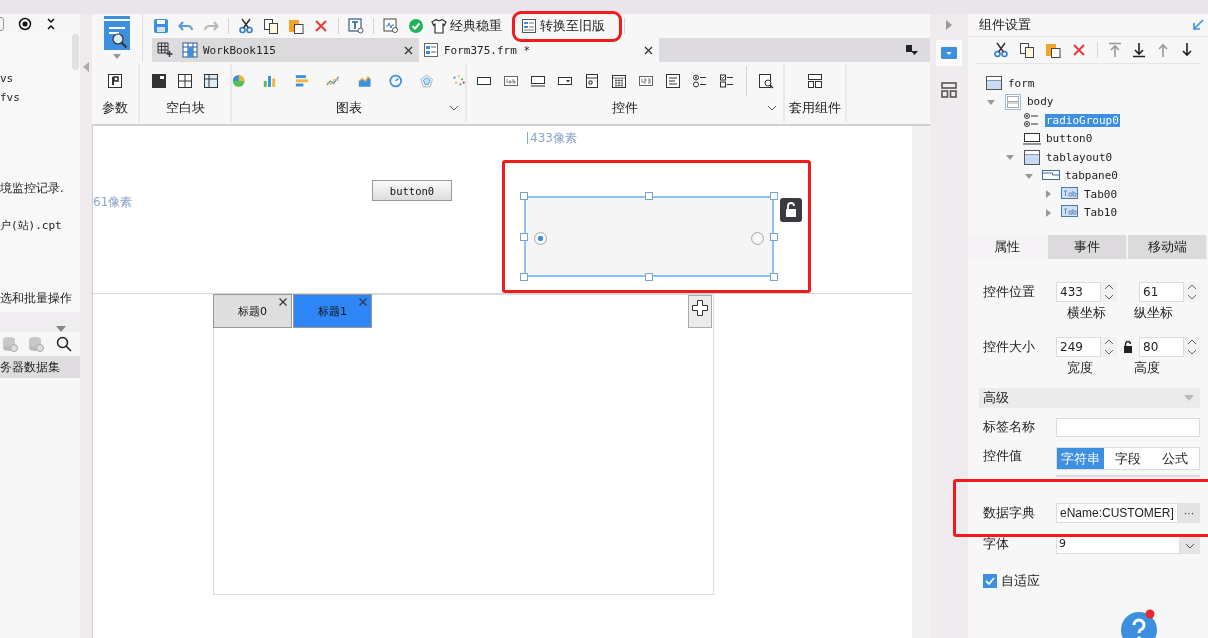 This screenshot has width=1208, height=638. What do you see at coordinates (1139, 50) in the screenshot?
I see `move-bottom-icon` at bounding box center [1139, 50].